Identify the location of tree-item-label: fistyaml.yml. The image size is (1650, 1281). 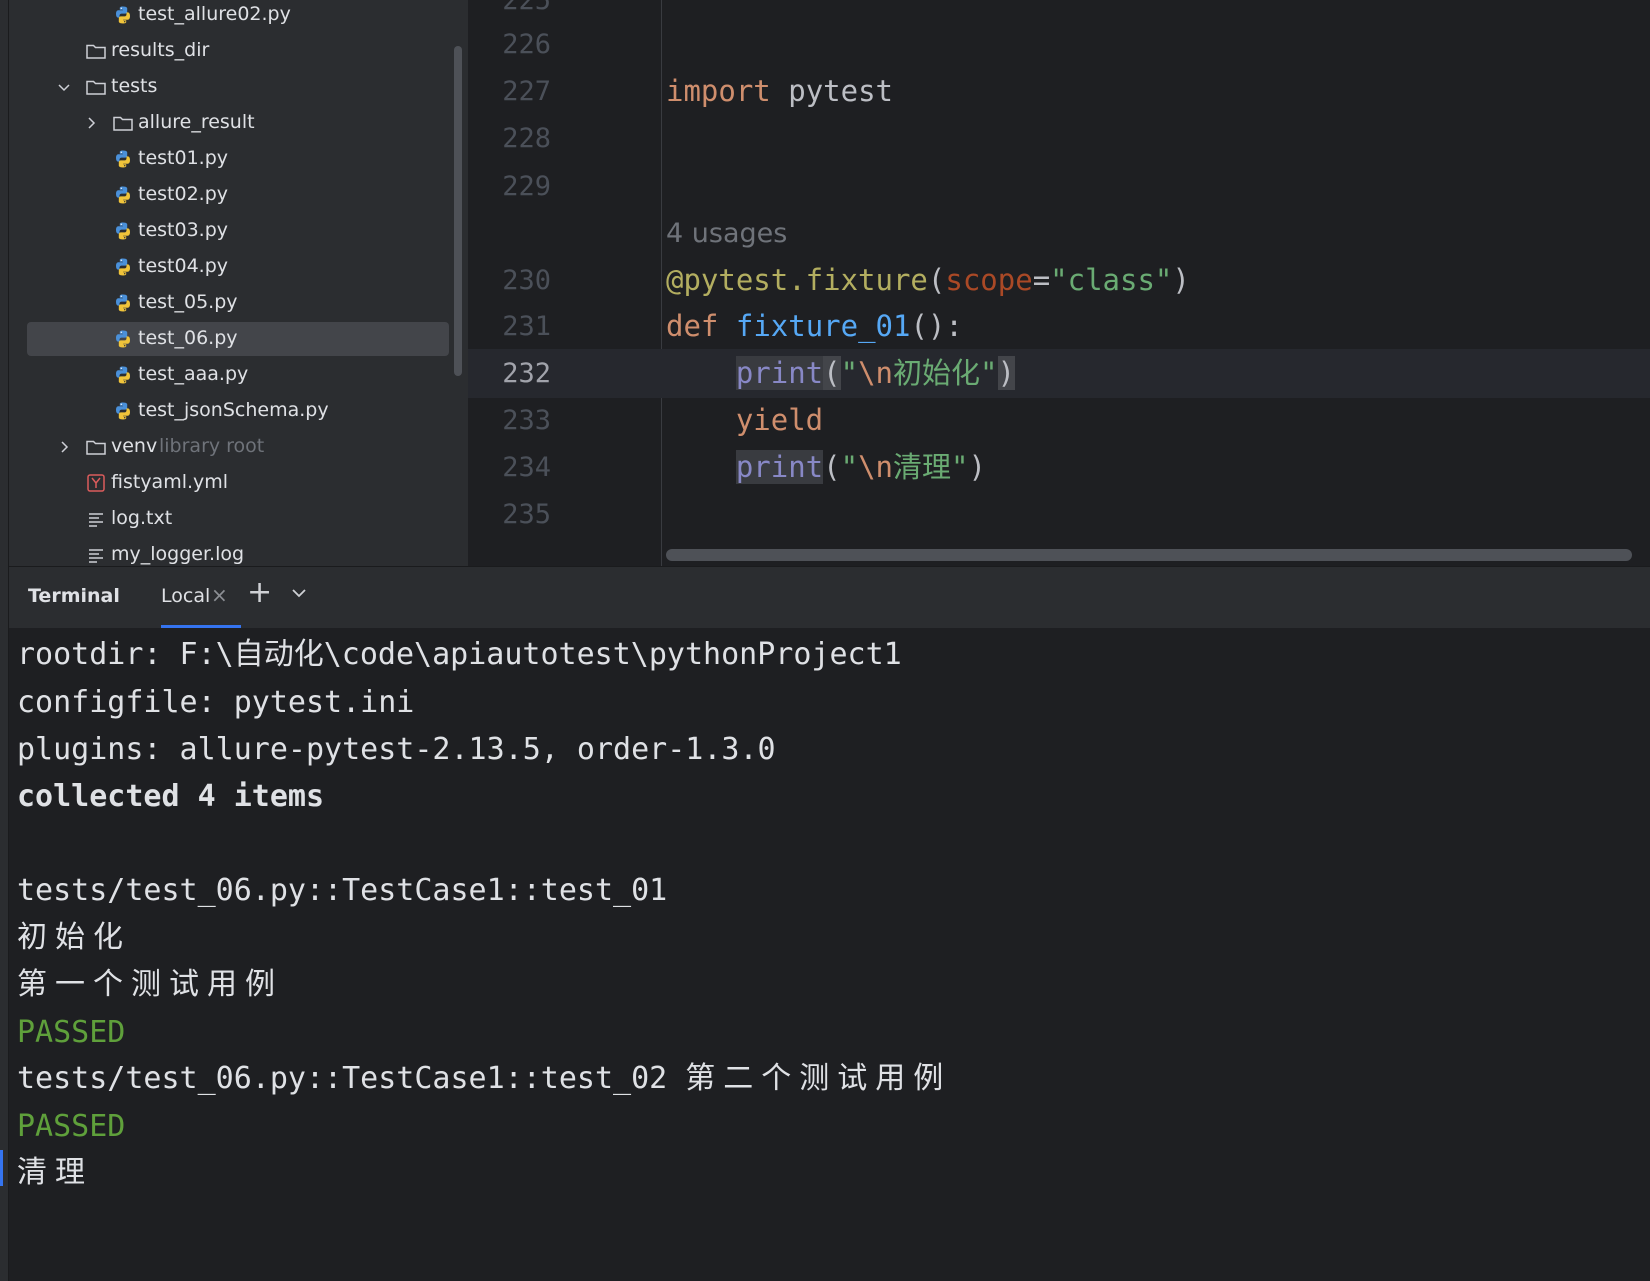
(170, 482).